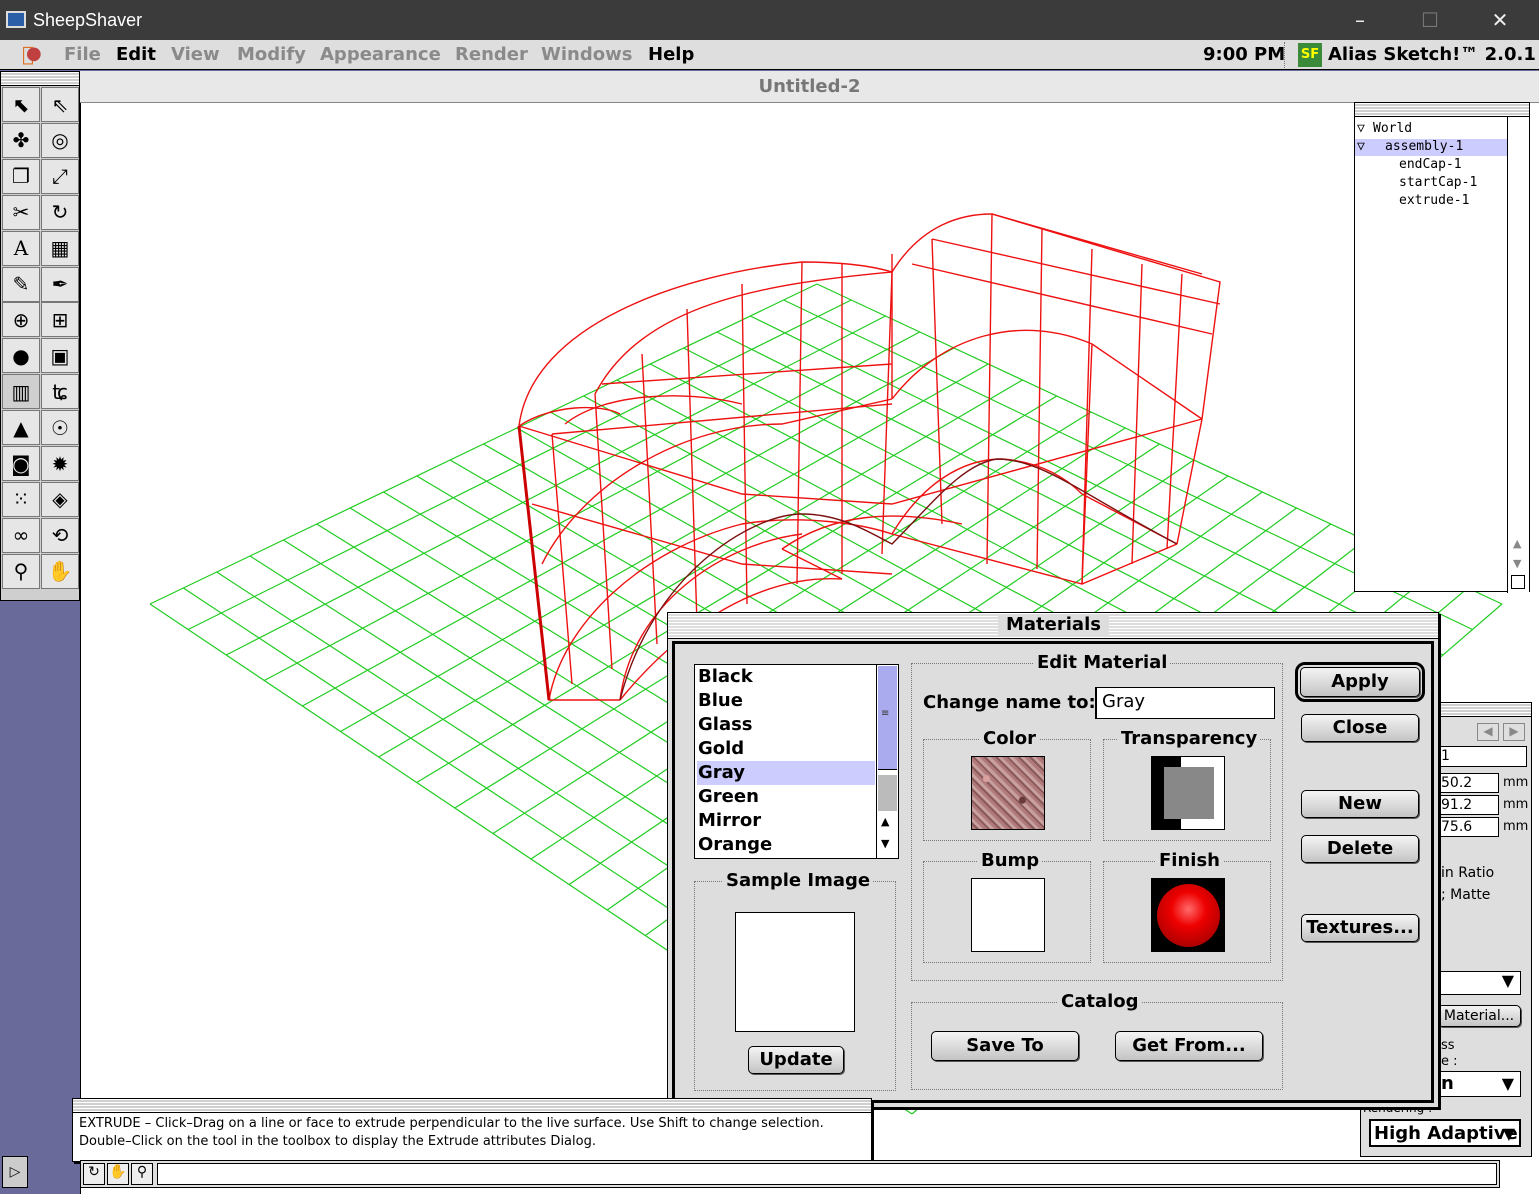 This screenshot has height=1194, width=1539. I want to click on material-list-item: Glass, so click(786, 725).